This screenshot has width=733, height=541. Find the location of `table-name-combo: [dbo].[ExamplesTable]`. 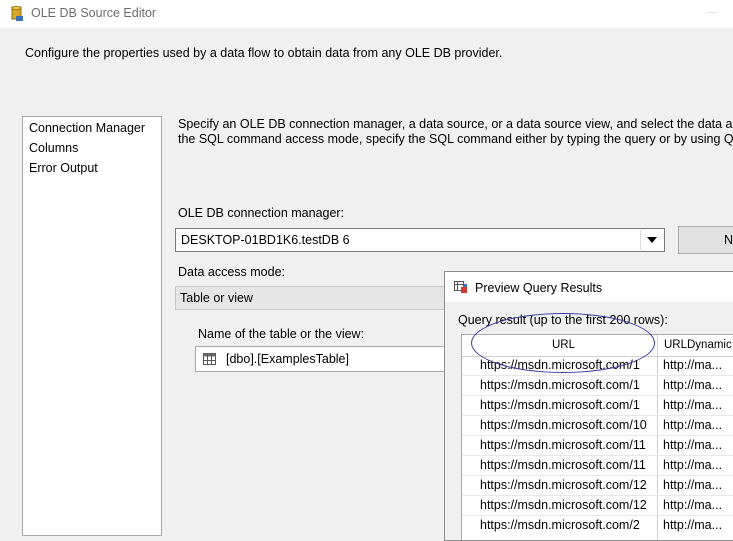

table-name-combo: [dbo].[ExamplesTable] is located at coordinates (325, 359).